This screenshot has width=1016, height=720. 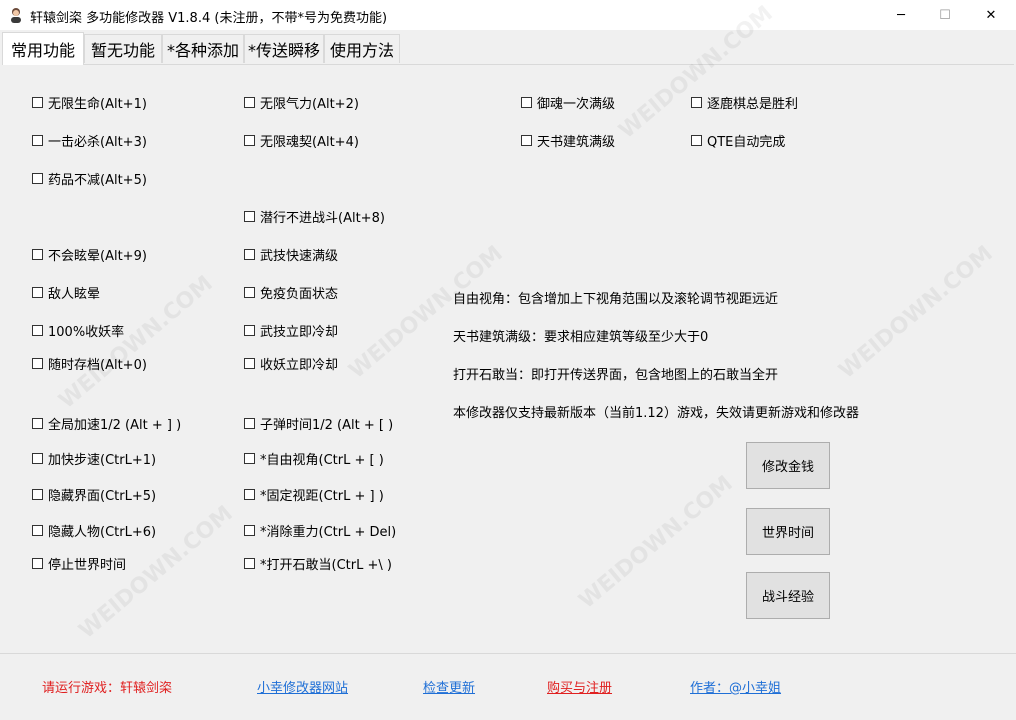 I want to click on info-version: 本修改器仅支持最新版本（当前1.12）游戏，失效请更新游戏和修改器, so click(x=656, y=413).